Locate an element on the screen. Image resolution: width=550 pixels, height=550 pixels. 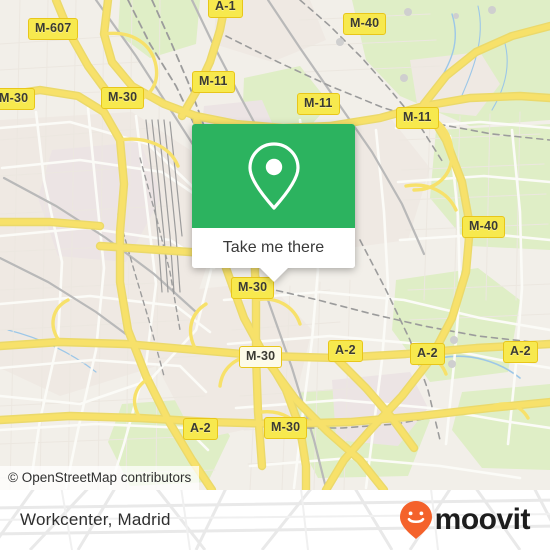
callout-action-label: Take me there is located at coordinates (273, 248).